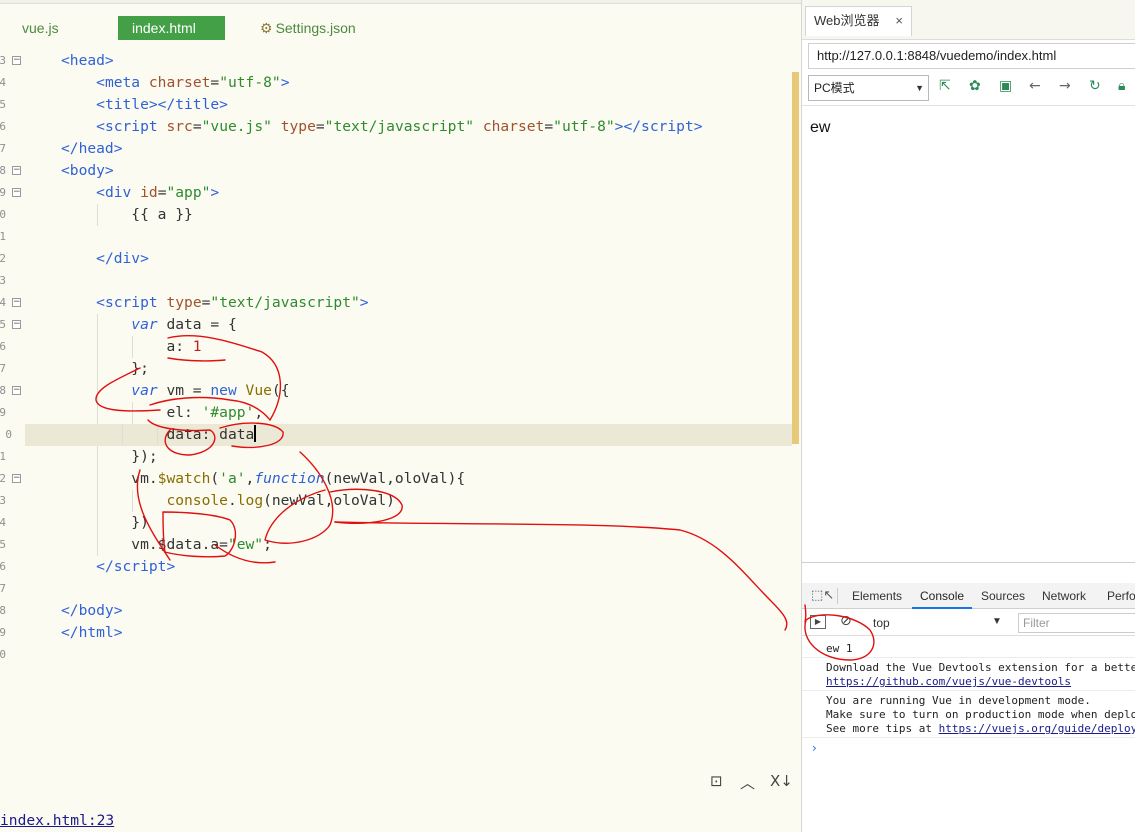 The width and height of the screenshot is (1135, 832). Describe the element at coordinates (822, 595) in the screenshot. I see `inspect-icon: ⬚↖` at that location.